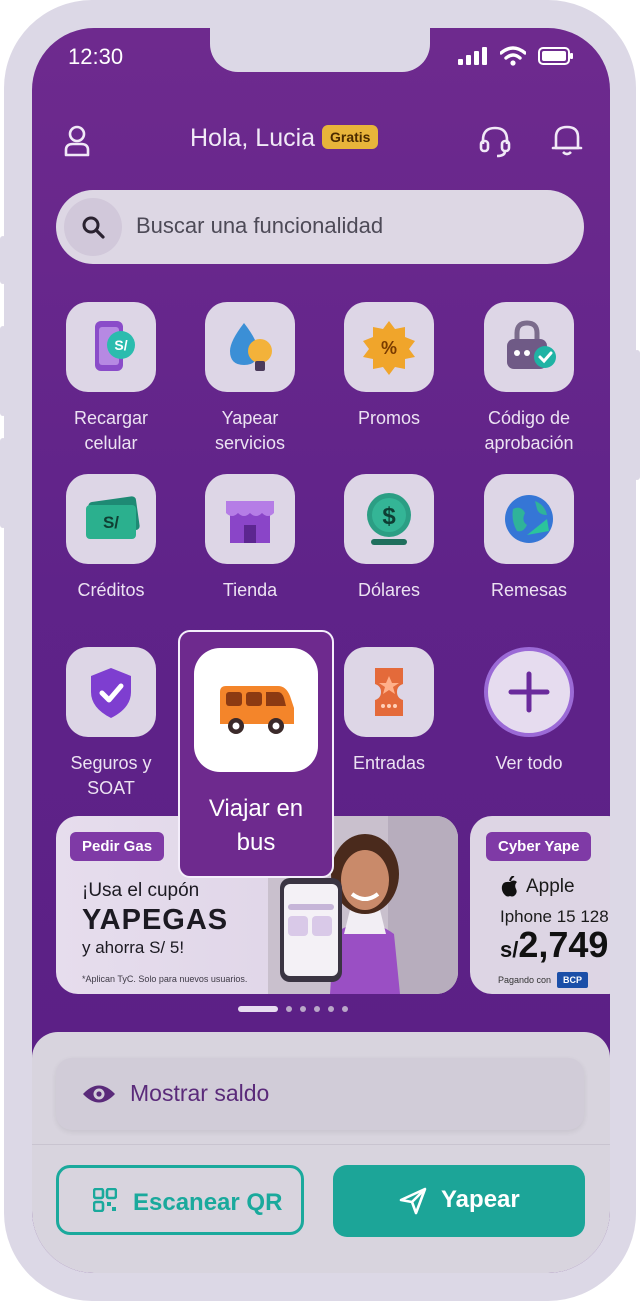 This screenshot has height=1301, width=640. Describe the element at coordinates (480, 1199) in the screenshot. I see `yapear-label: Yapear` at that location.